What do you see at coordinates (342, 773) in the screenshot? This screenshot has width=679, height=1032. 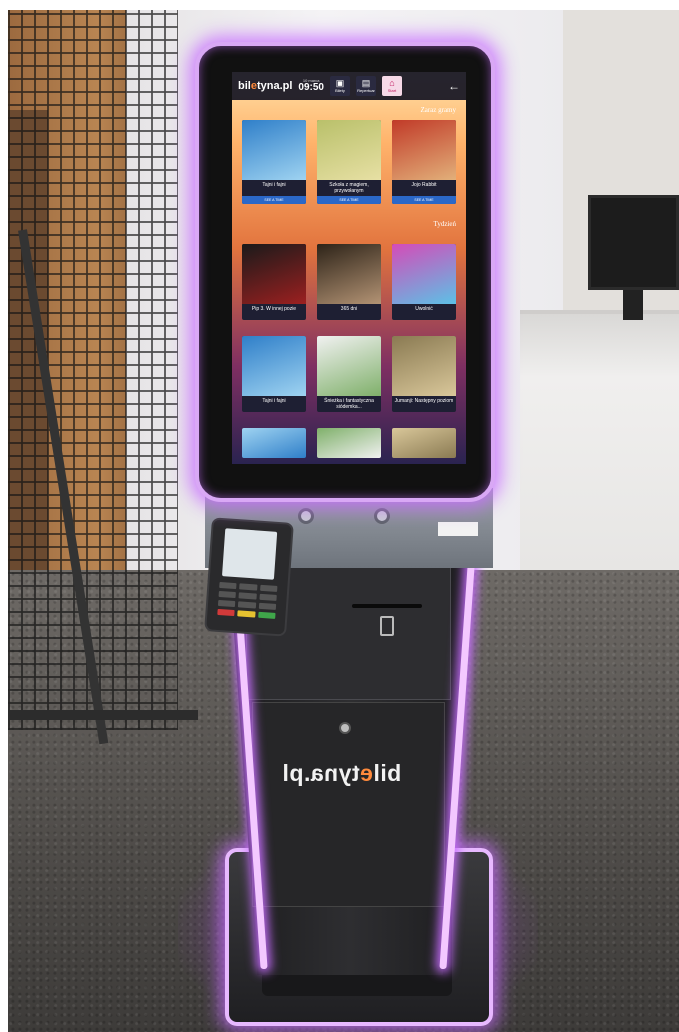 I see `kiosk-logo: biletyna.pl` at bounding box center [342, 773].